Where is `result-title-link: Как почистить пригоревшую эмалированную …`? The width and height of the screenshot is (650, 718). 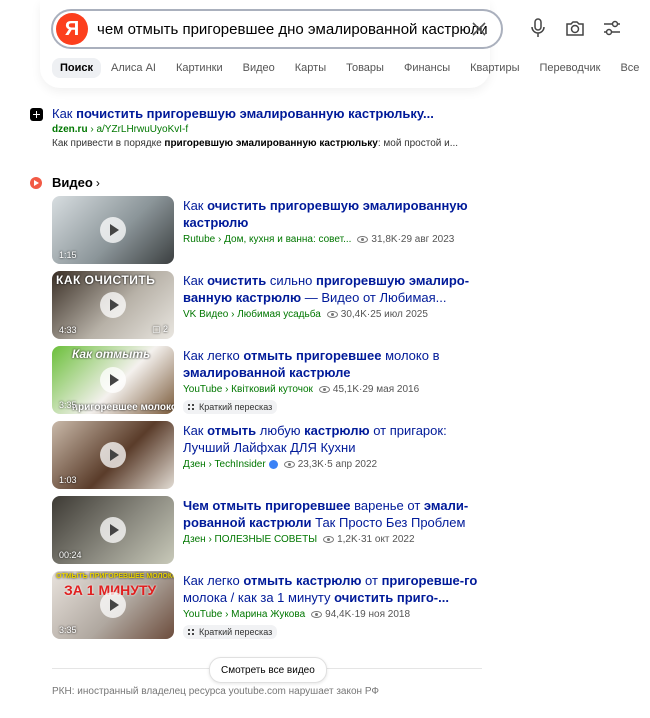 result-title-link: Как почистить пригоревшую эмалированную … is located at coordinates (243, 113).